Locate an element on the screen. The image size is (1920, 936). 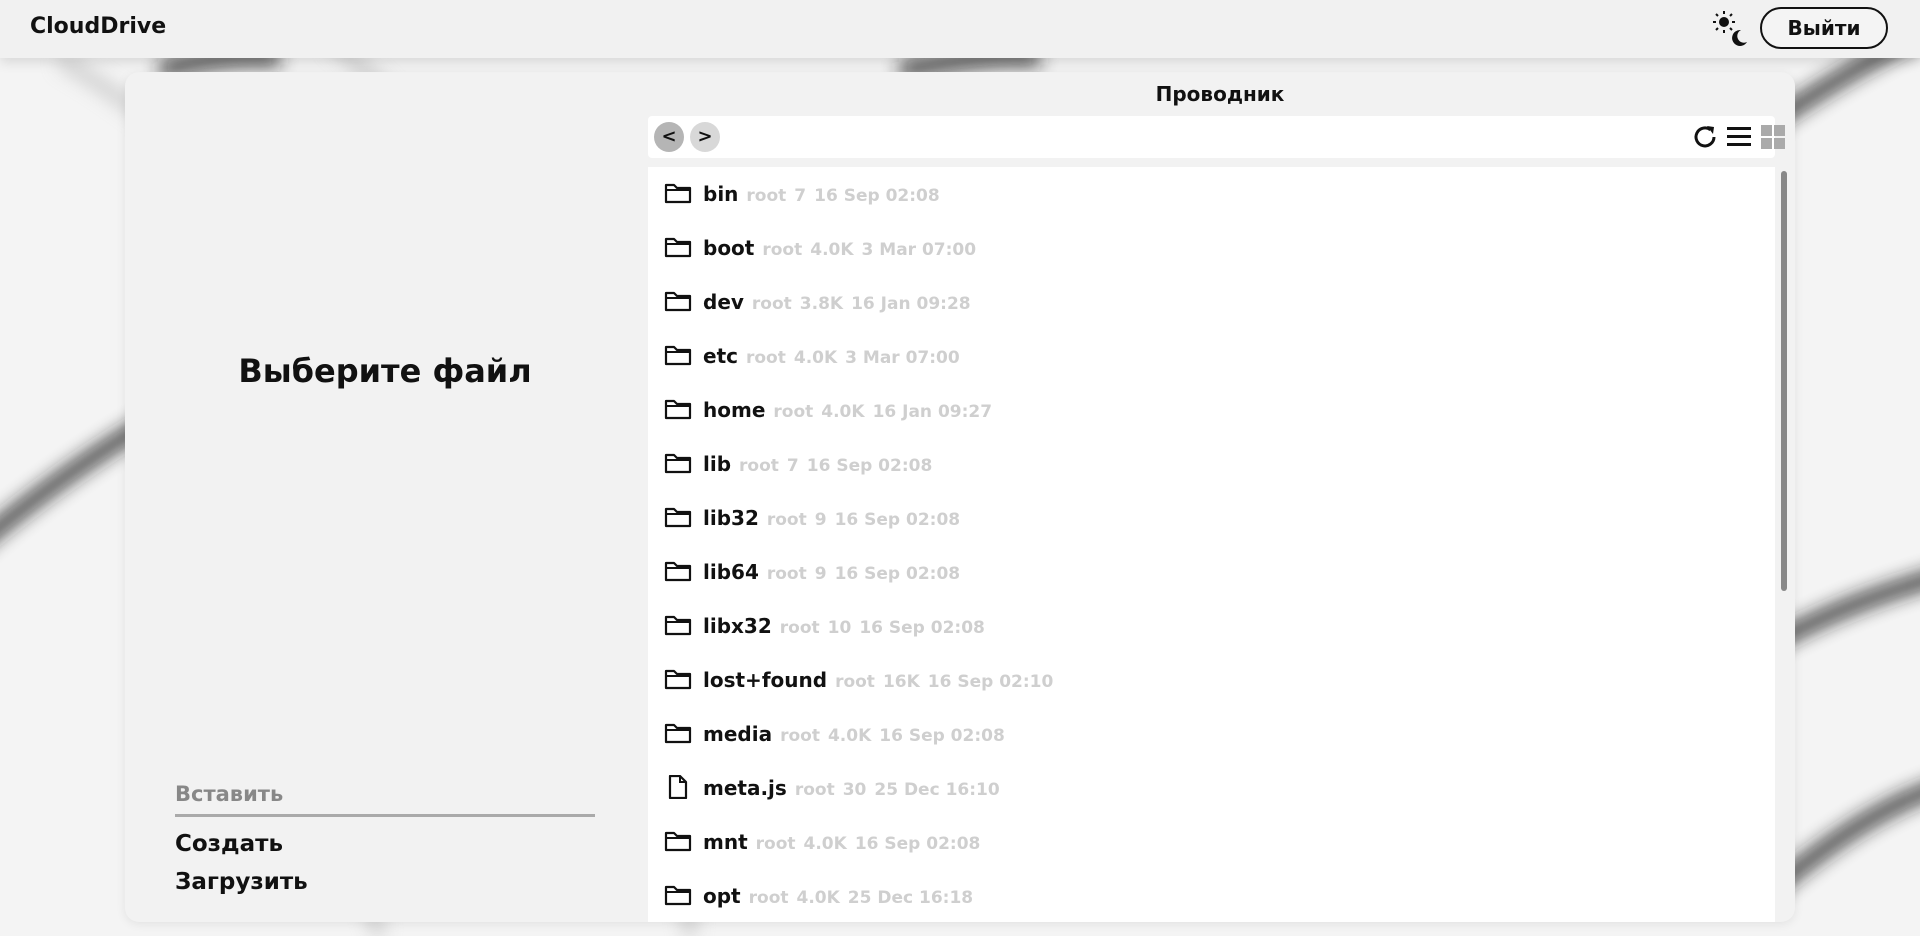
item-size: 10 is located at coordinates (839, 628).